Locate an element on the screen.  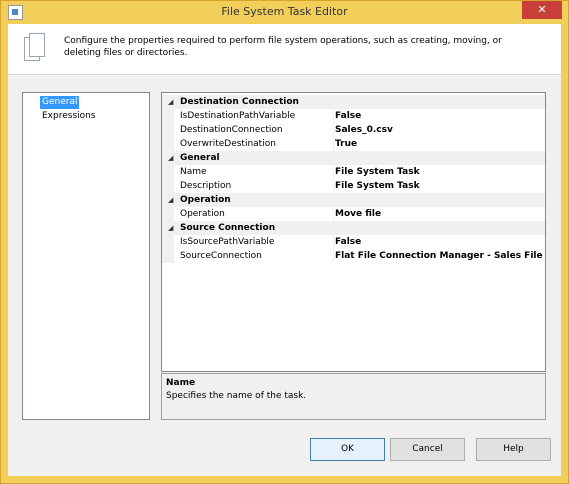
help-button: Help is located at coordinates (513, 449).